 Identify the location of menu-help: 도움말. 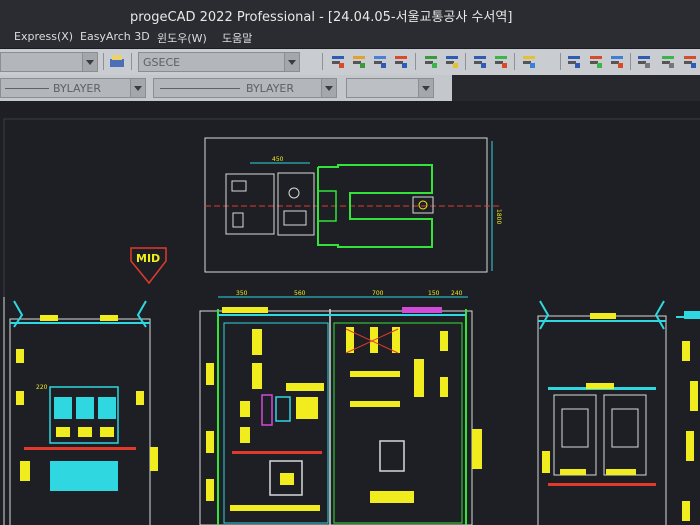
(237, 38).